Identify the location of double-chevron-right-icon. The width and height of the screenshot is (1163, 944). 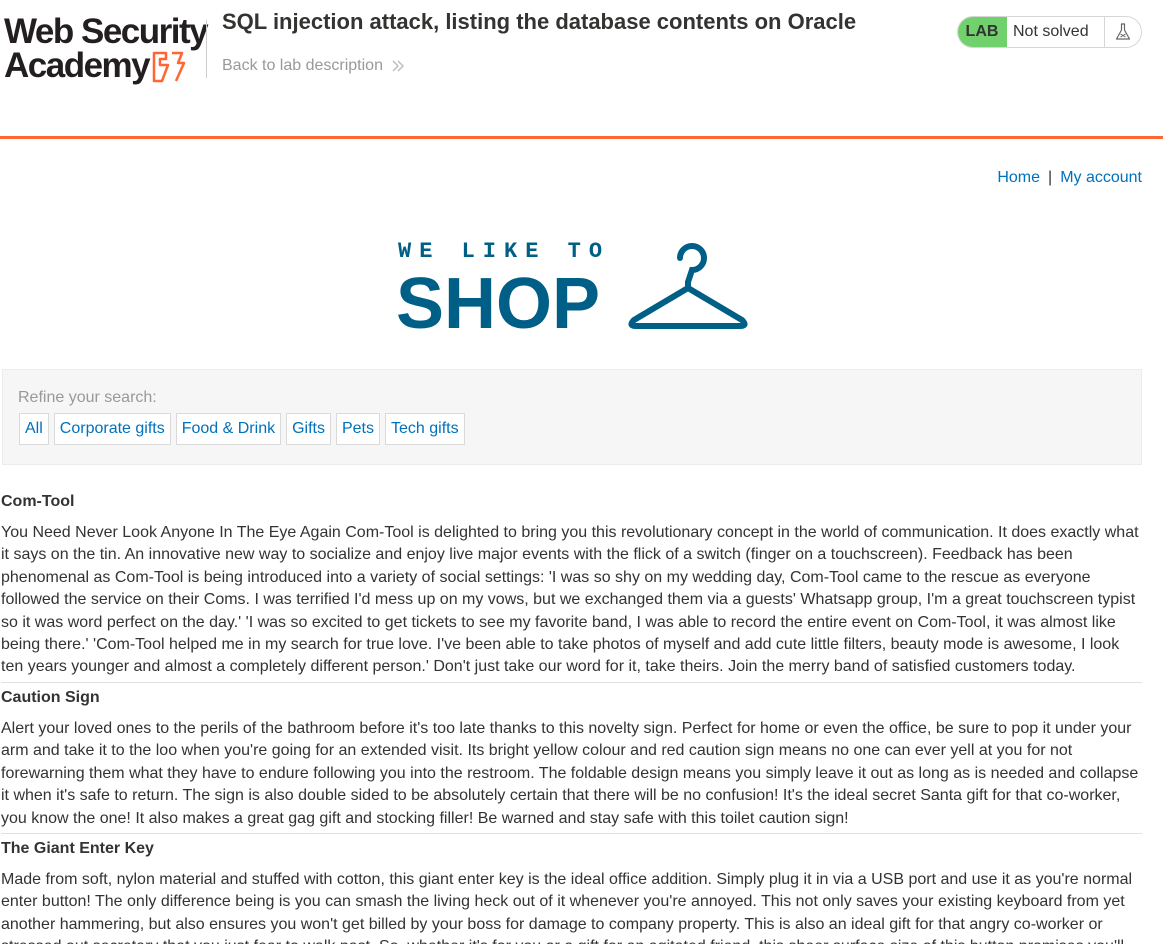
(398, 66).